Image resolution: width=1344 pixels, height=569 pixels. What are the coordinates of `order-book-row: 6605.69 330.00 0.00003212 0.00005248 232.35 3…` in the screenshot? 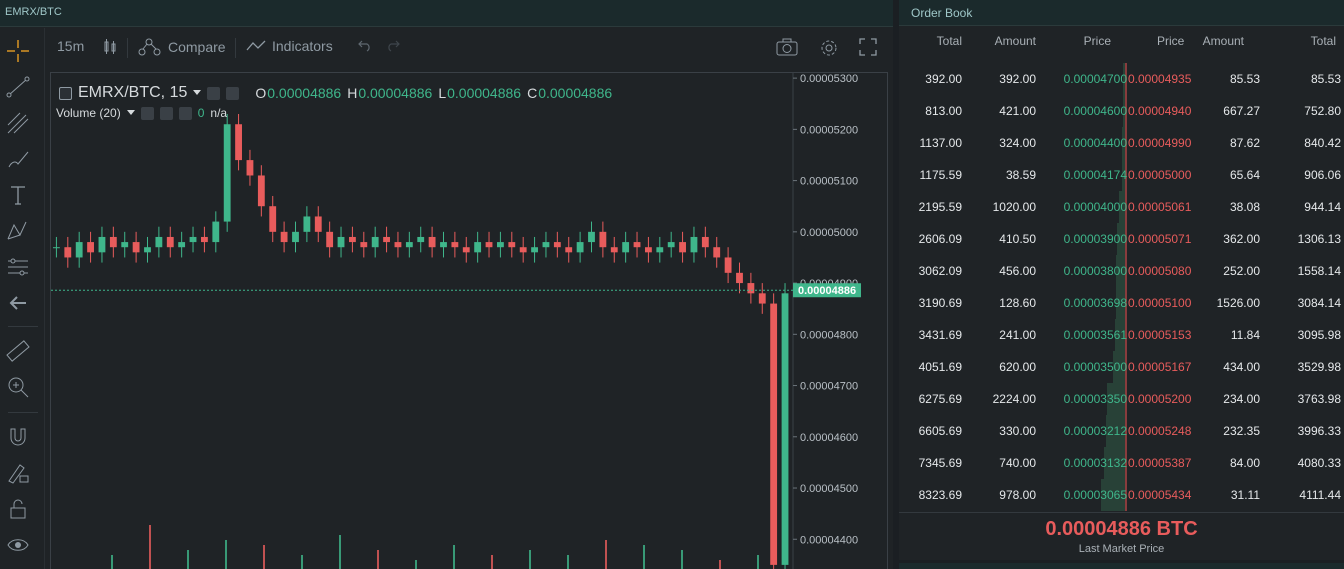 It's located at (1121, 431).